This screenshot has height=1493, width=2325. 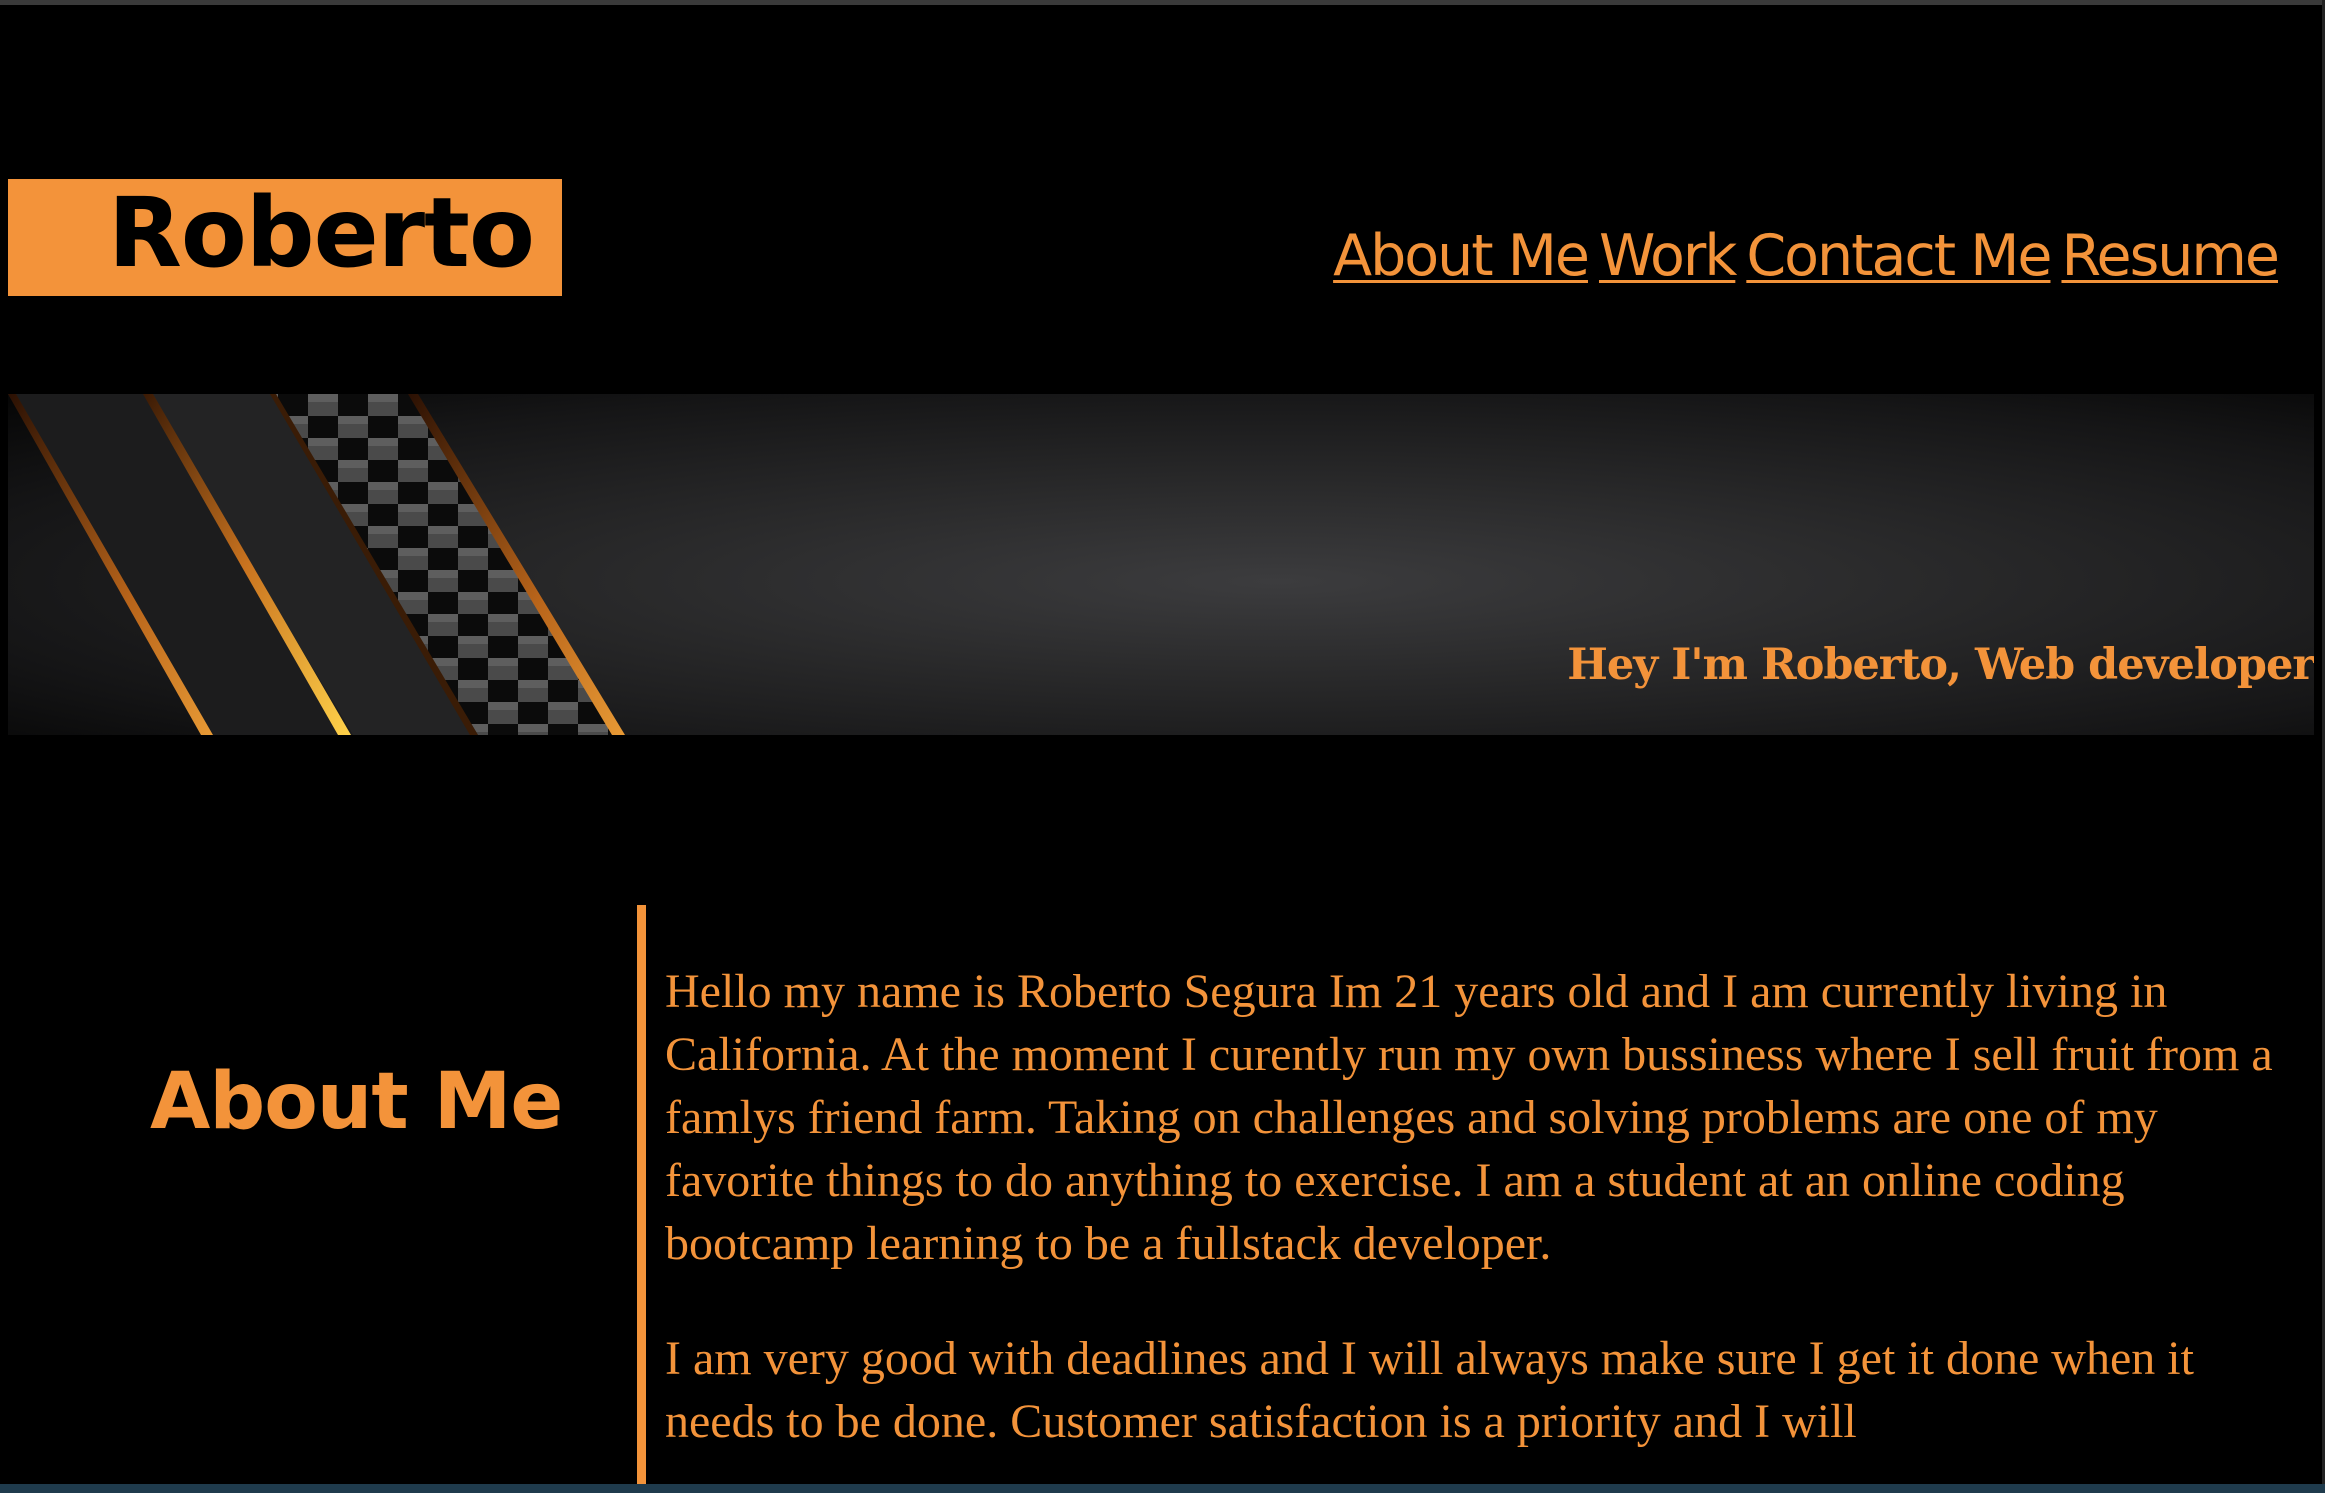 I want to click on about-divider, so click(x=641, y=1199).